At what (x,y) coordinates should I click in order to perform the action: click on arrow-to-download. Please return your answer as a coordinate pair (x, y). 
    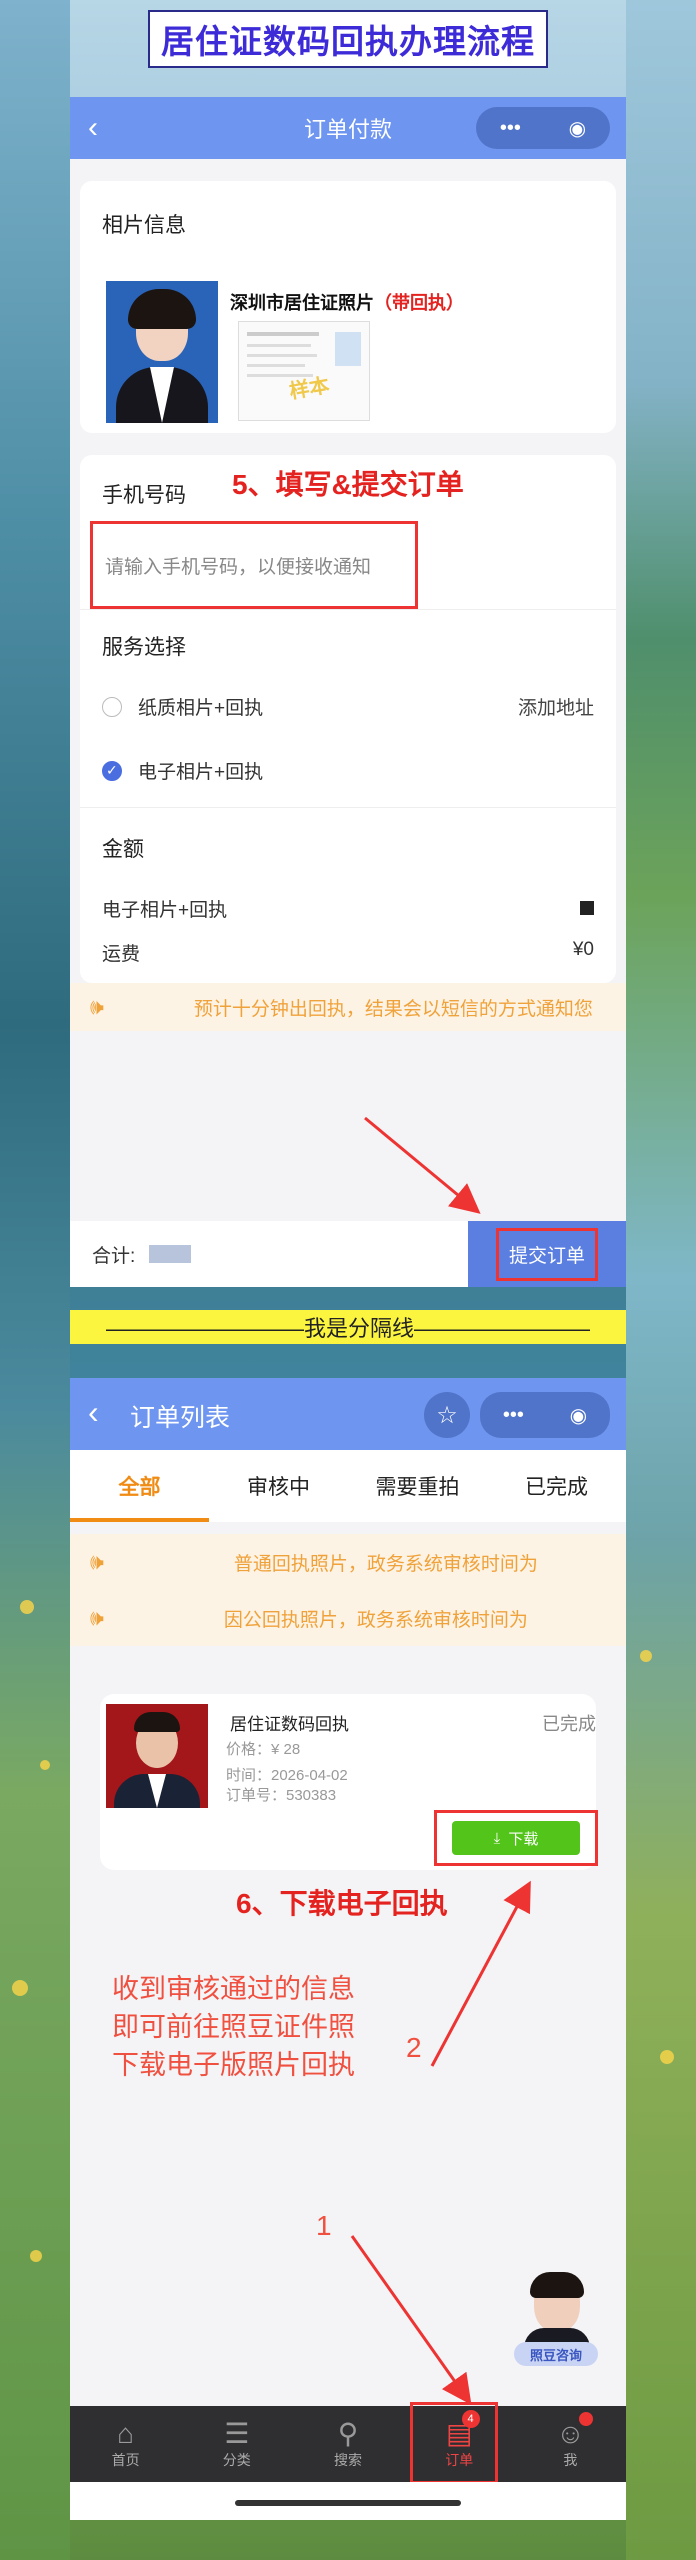
    Looking at the image, I should click on (480, 1973).